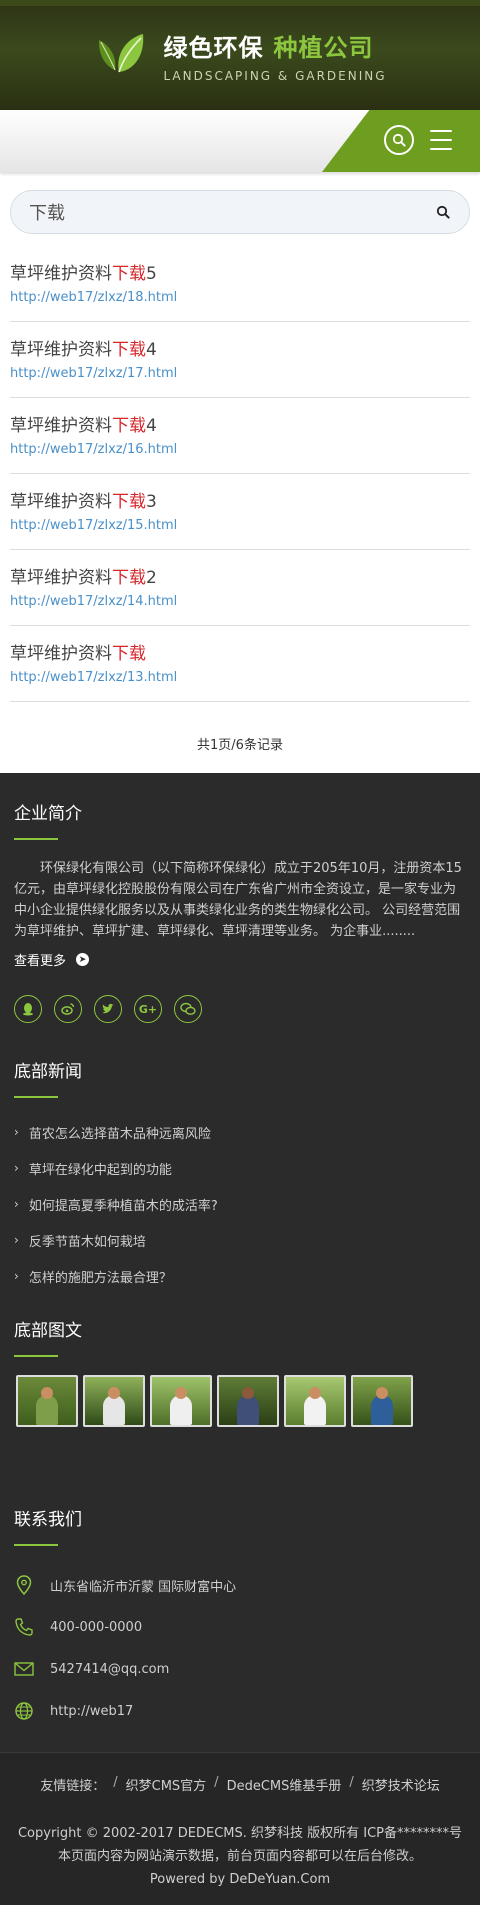 The image size is (480, 1905). What do you see at coordinates (24, 1669) in the screenshot?
I see `mail-icon` at bounding box center [24, 1669].